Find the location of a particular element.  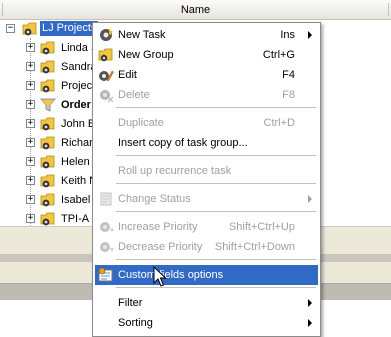

menu-item-duplicate: Duplicate Ctrl+D is located at coordinates (206, 123).